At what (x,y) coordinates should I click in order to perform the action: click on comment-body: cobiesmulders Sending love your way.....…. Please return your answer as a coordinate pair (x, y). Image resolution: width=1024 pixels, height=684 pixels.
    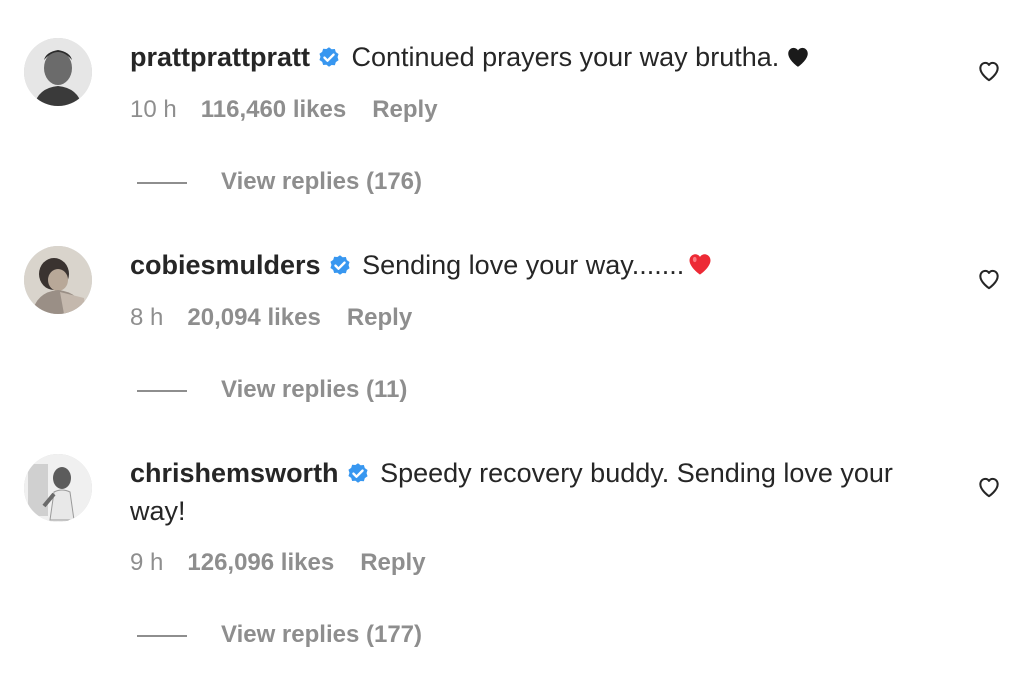
    Looking at the image, I should click on (522, 265).